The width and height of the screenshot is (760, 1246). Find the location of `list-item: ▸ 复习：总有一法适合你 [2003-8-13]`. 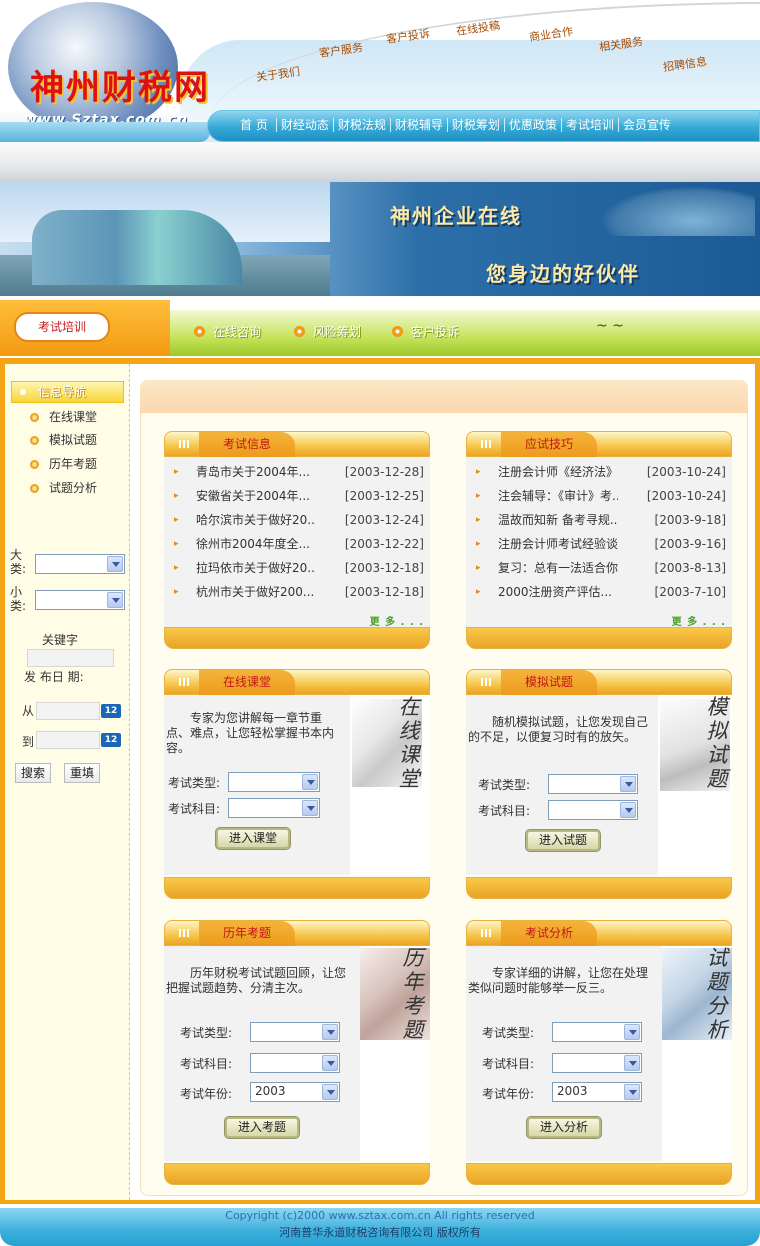

list-item: ▸ 复习：总有一法适合你 [2003-8-13] is located at coordinates (601, 568).